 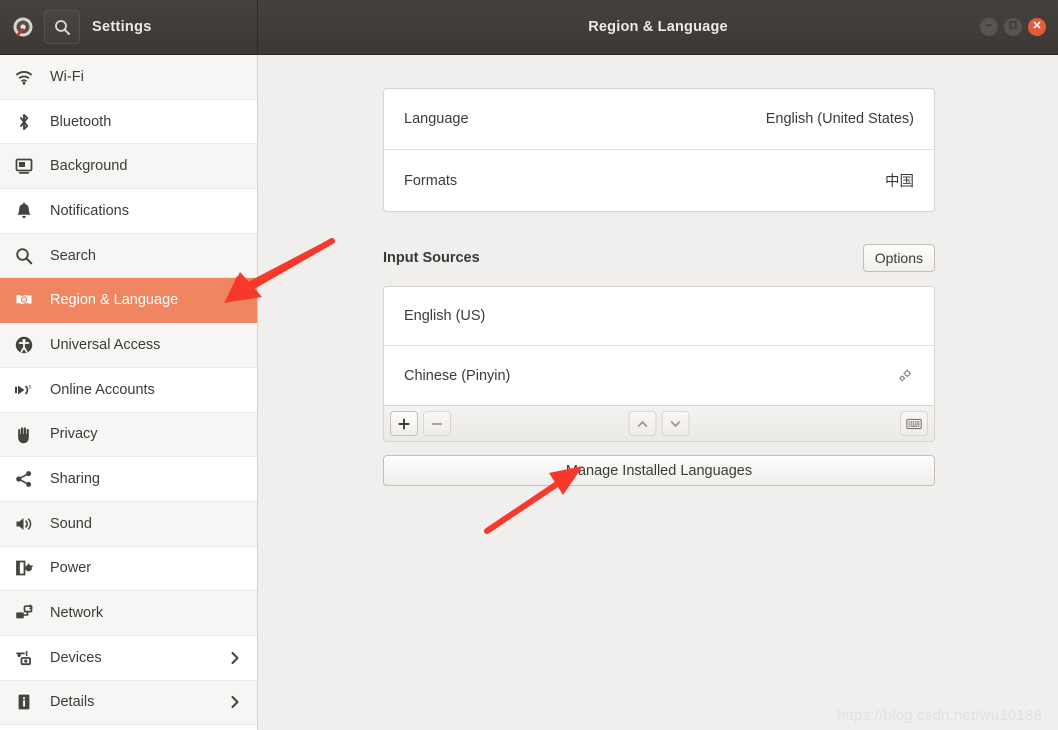 What do you see at coordinates (67, 76) in the screenshot?
I see `sidebar-item-label: Wi-Fi` at bounding box center [67, 76].